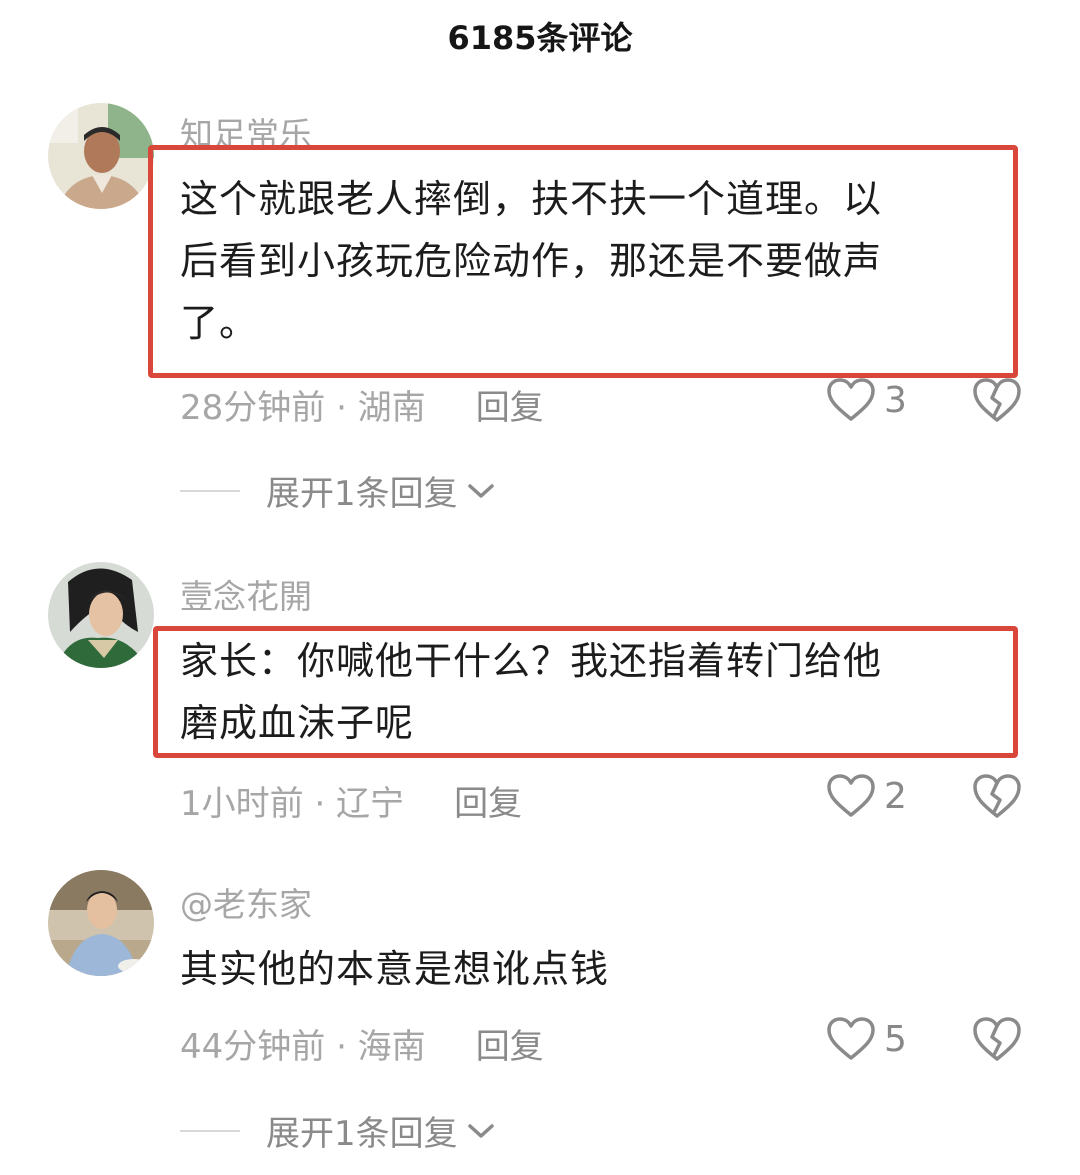 The image size is (1080, 1175). I want to click on highlight-box, so click(585, 692).